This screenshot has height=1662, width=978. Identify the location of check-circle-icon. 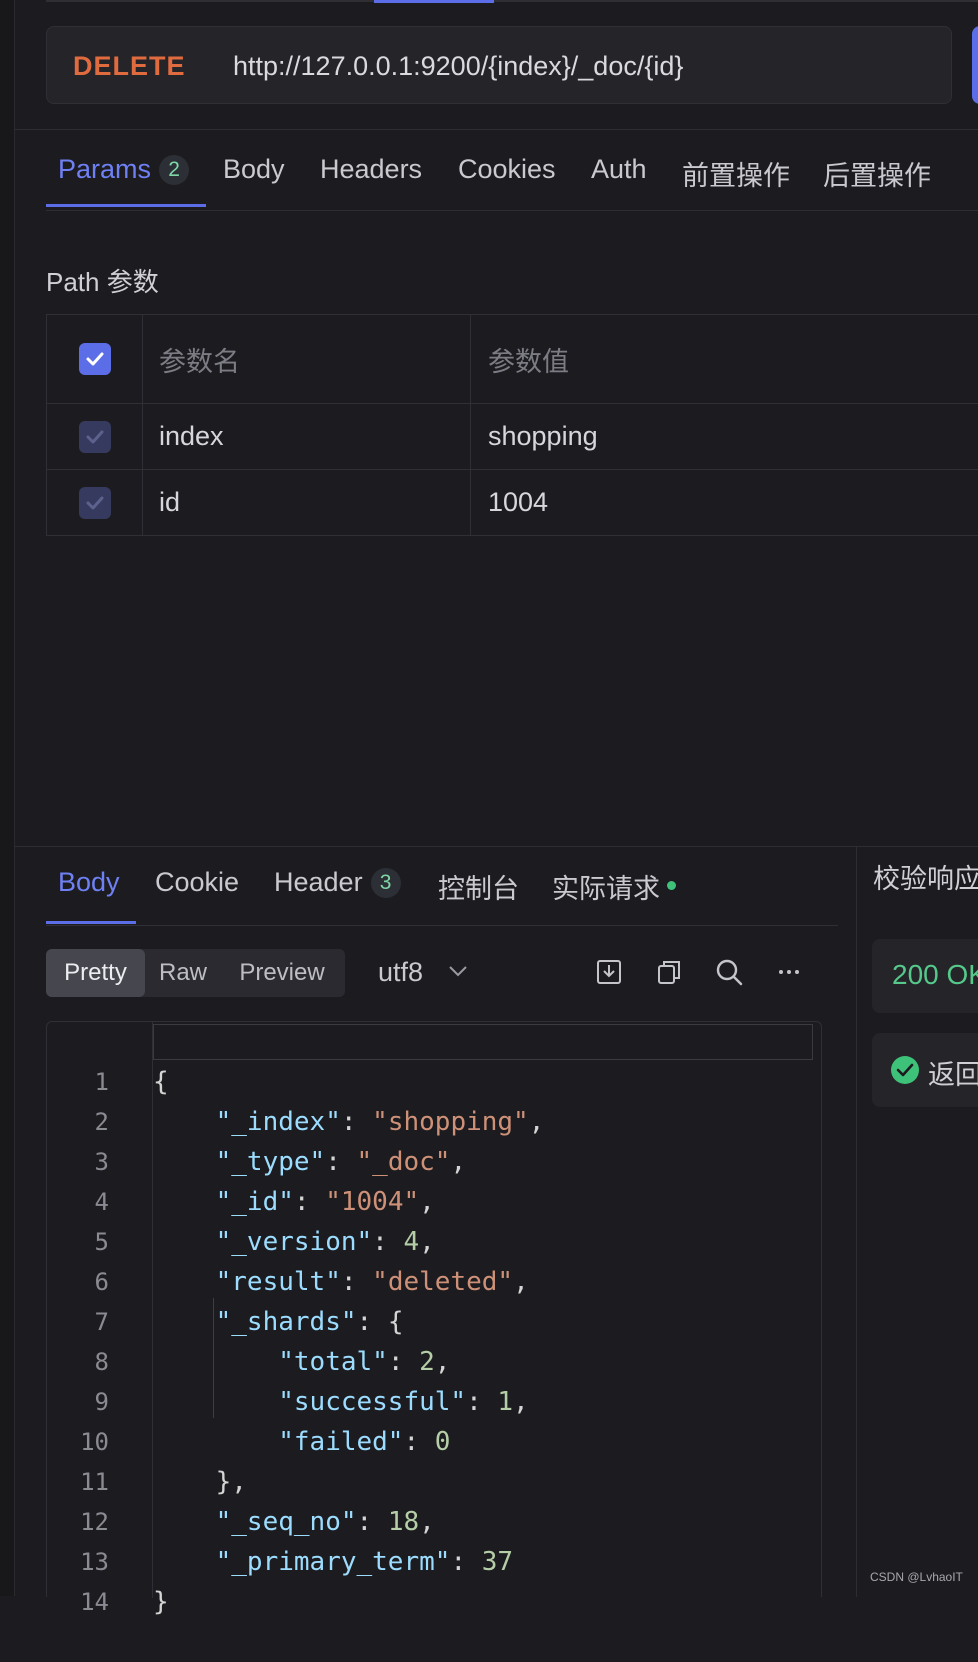
(905, 1070).